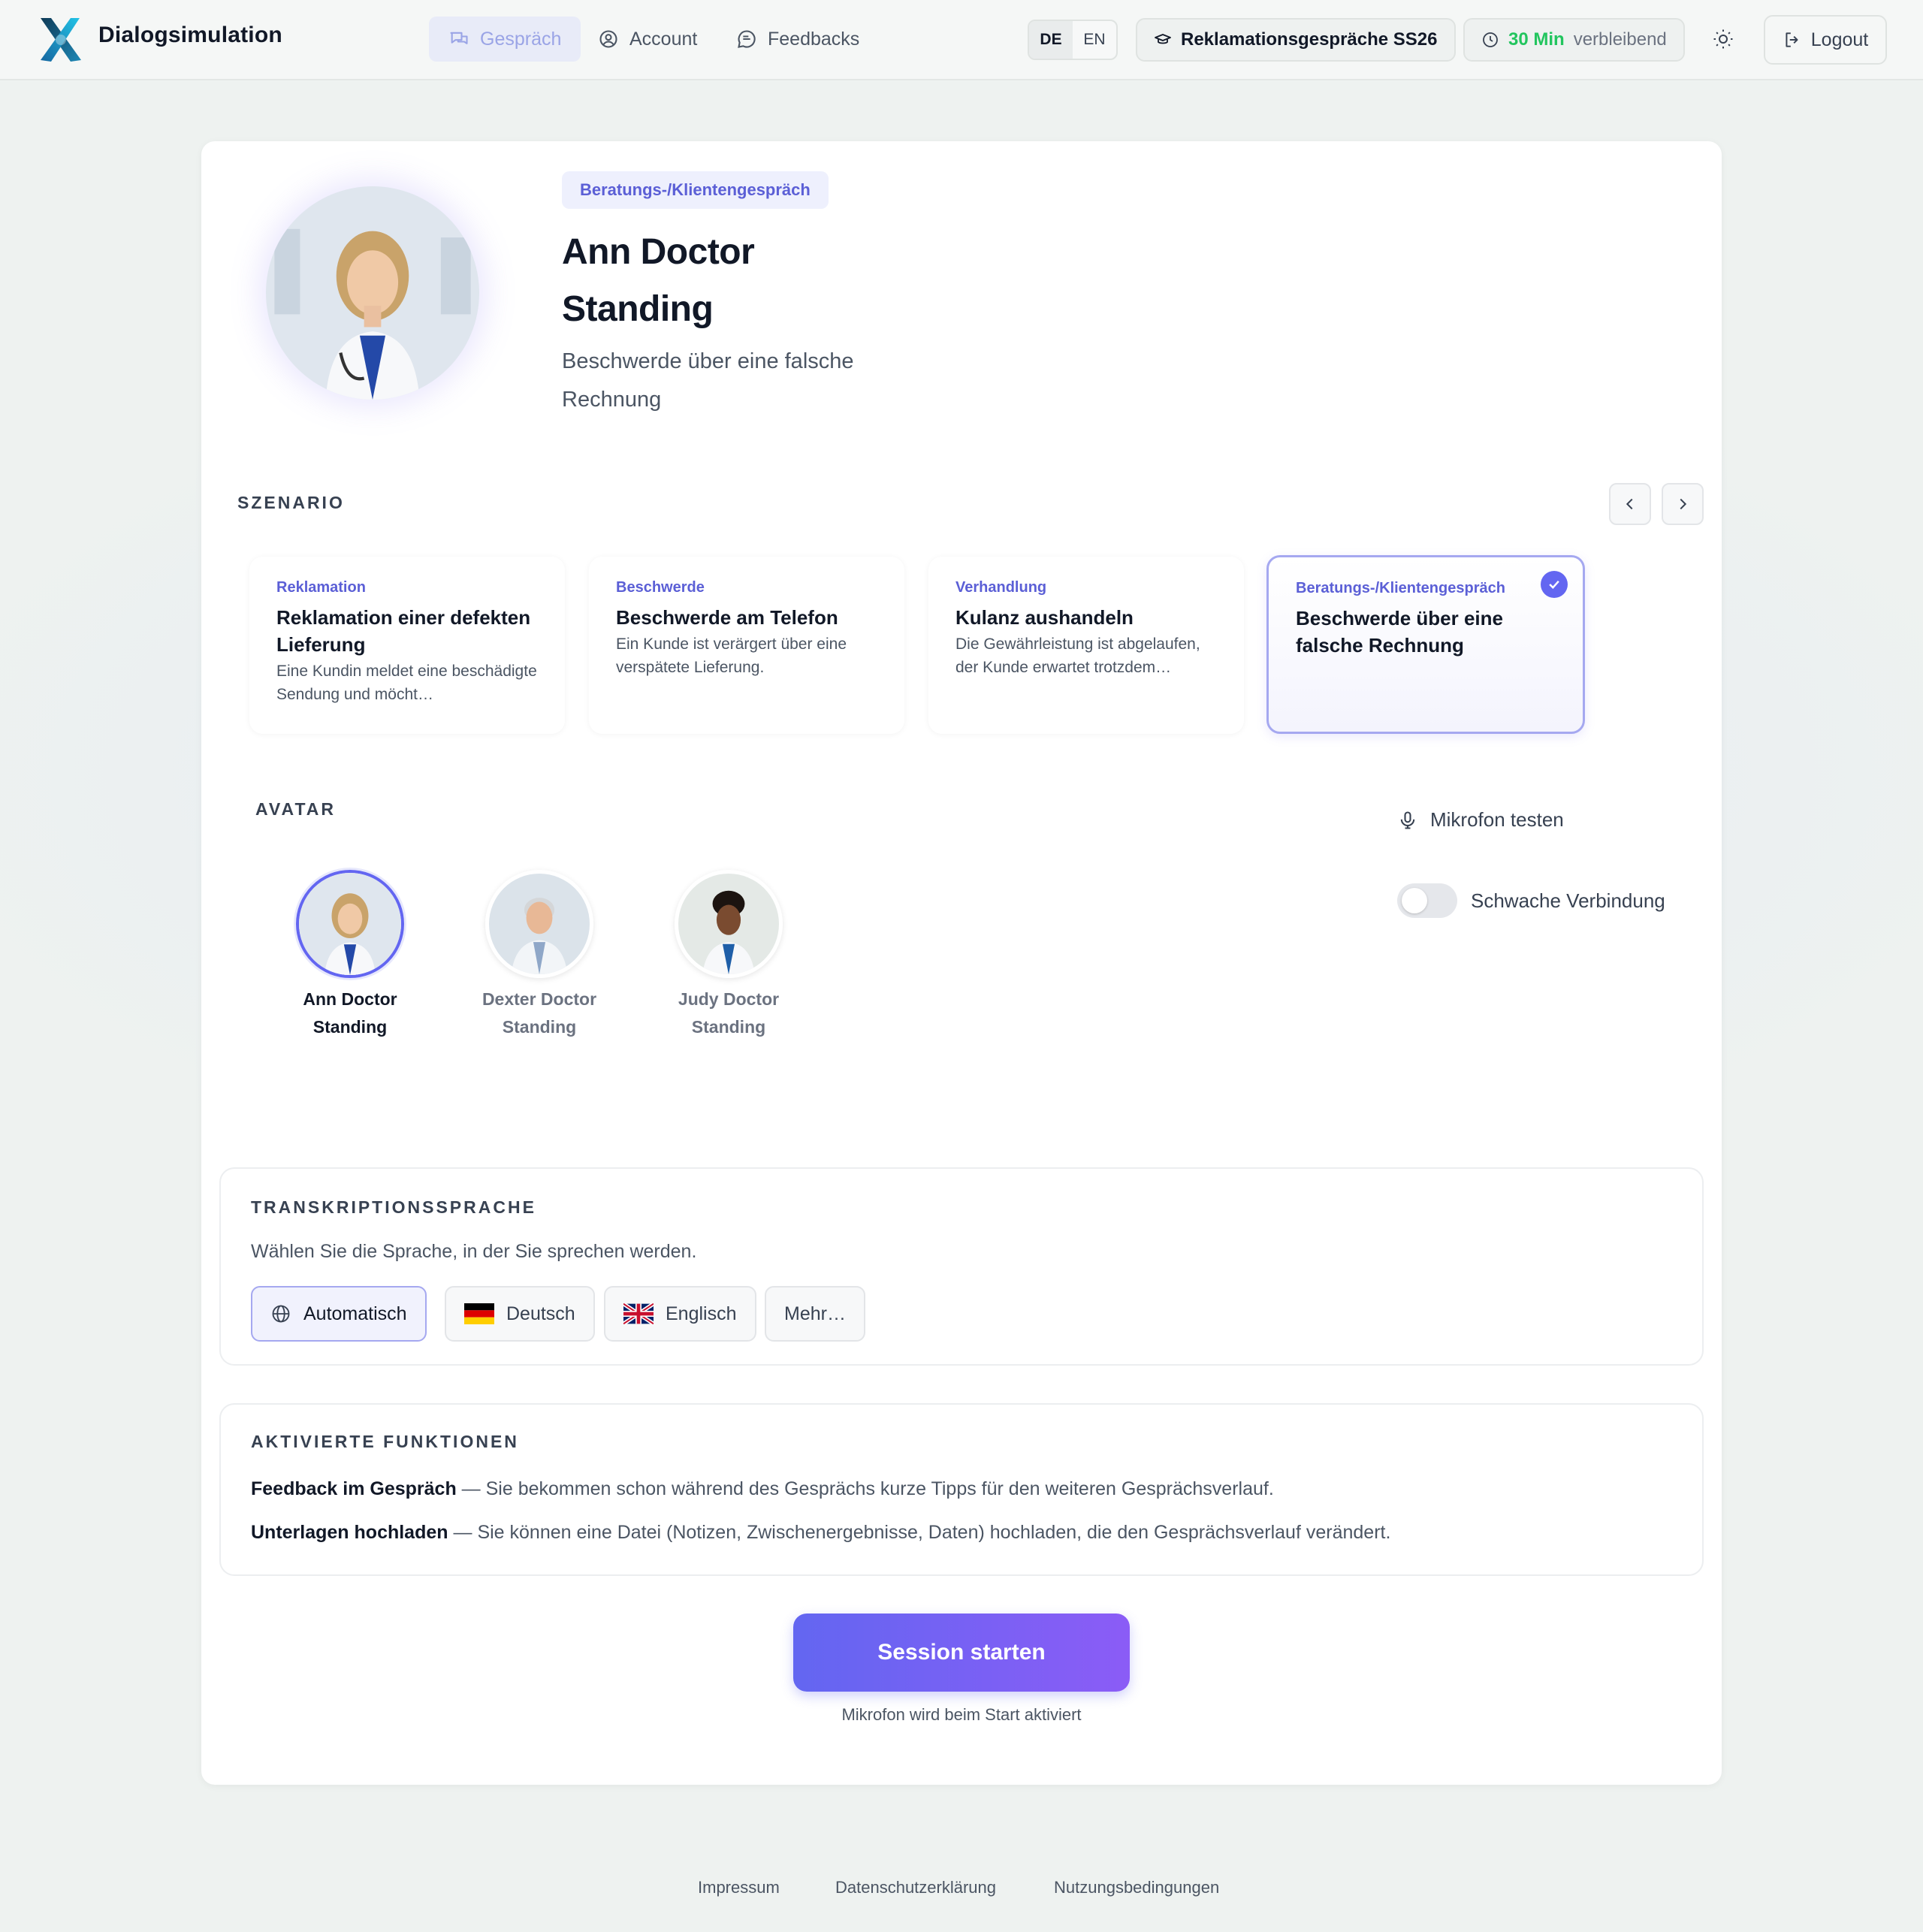  I want to click on avatar-option-judy: Judy Doctor Standing, so click(729, 956).